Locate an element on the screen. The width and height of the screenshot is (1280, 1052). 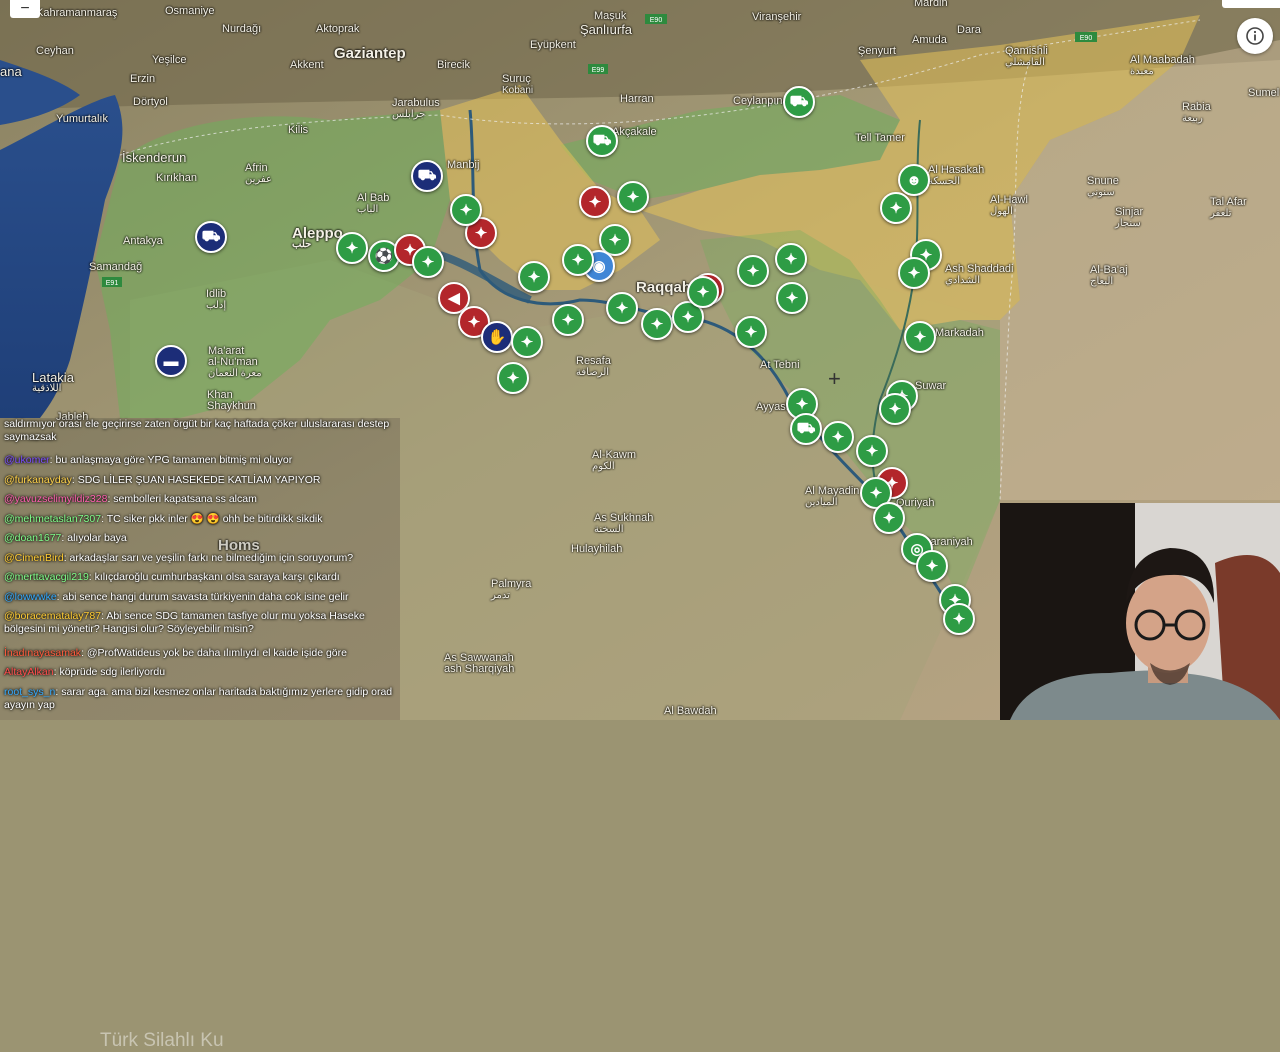
city-label-maarat: Ma'arat al-Nu'man معرة النعمان is located at coordinates (235, 362).